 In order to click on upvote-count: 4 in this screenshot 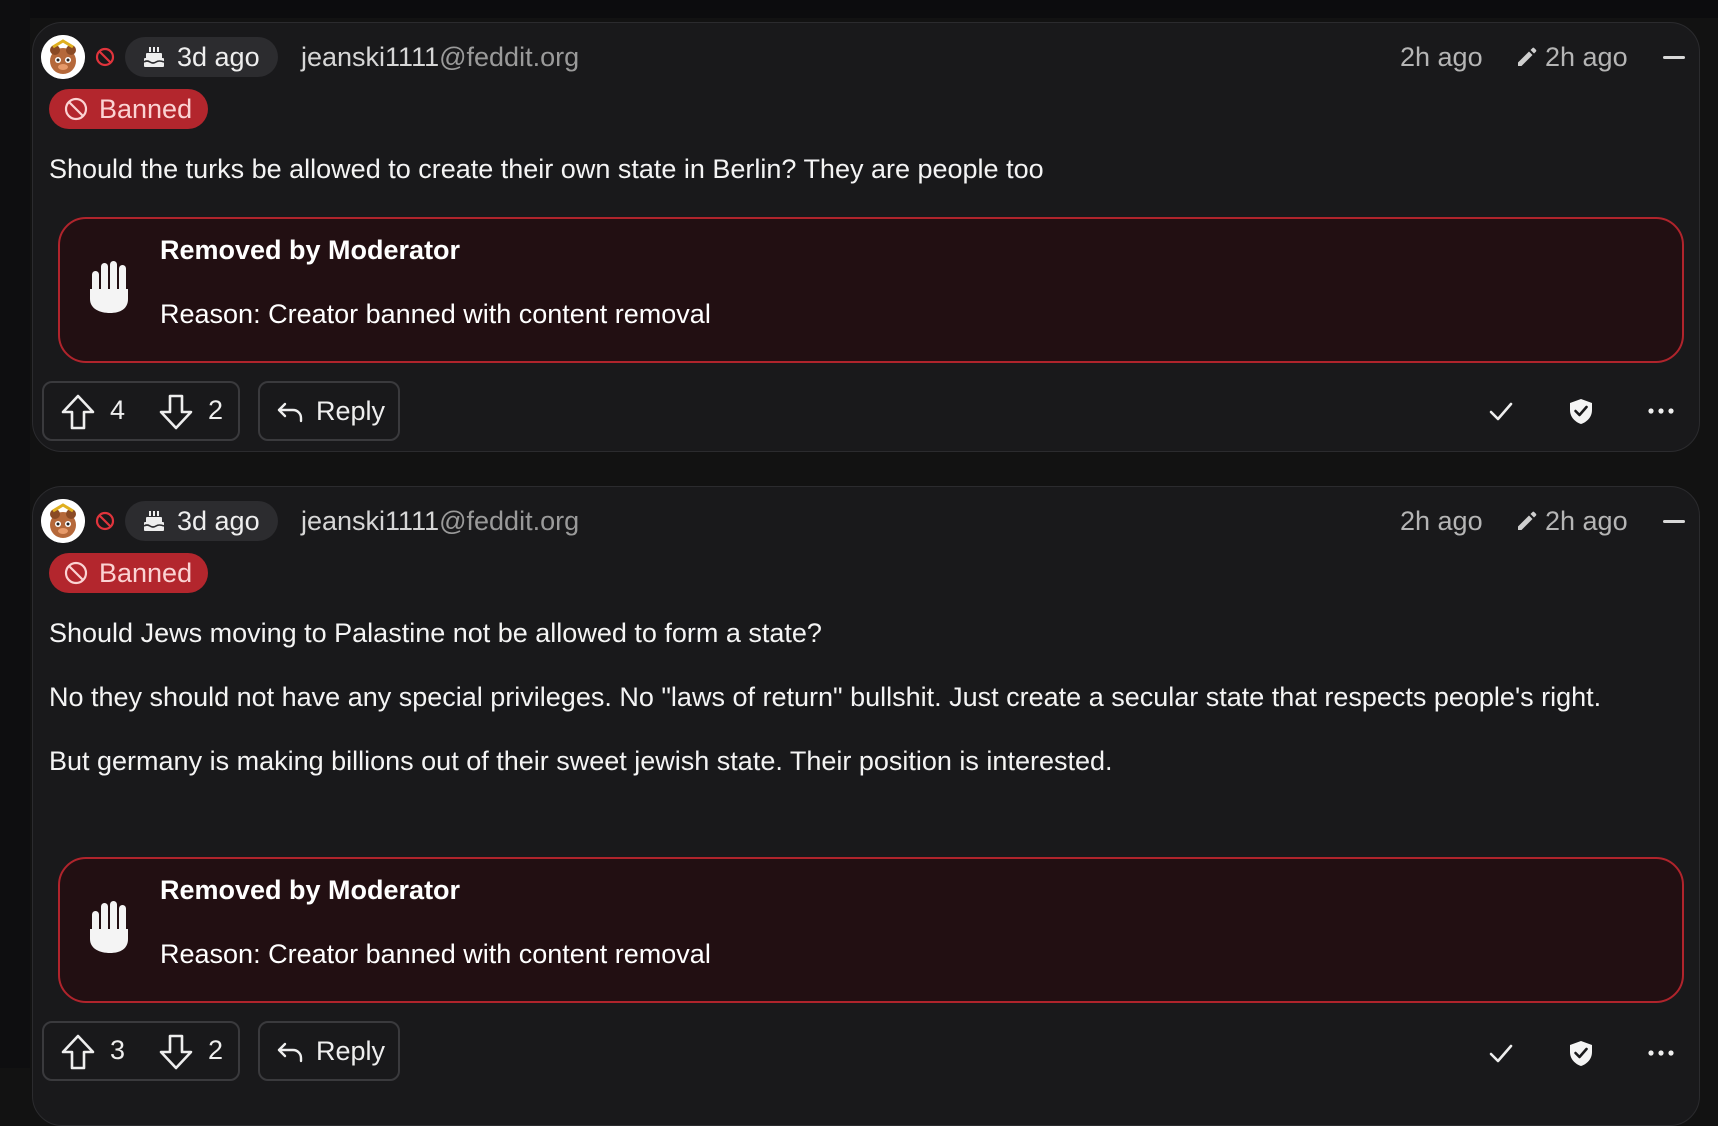, I will do `click(118, 410)`.